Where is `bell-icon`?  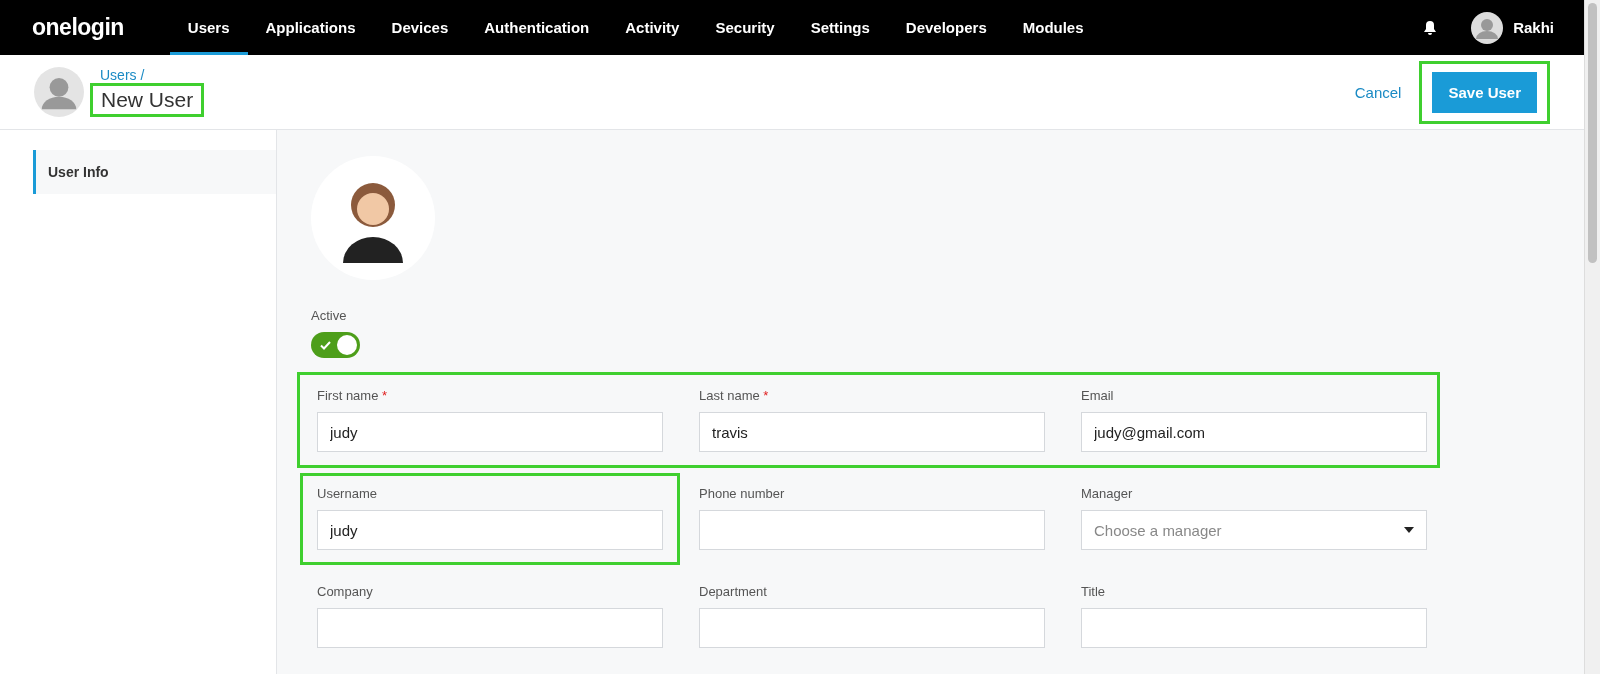
bell-icon is located at coordinates (1430, 27).